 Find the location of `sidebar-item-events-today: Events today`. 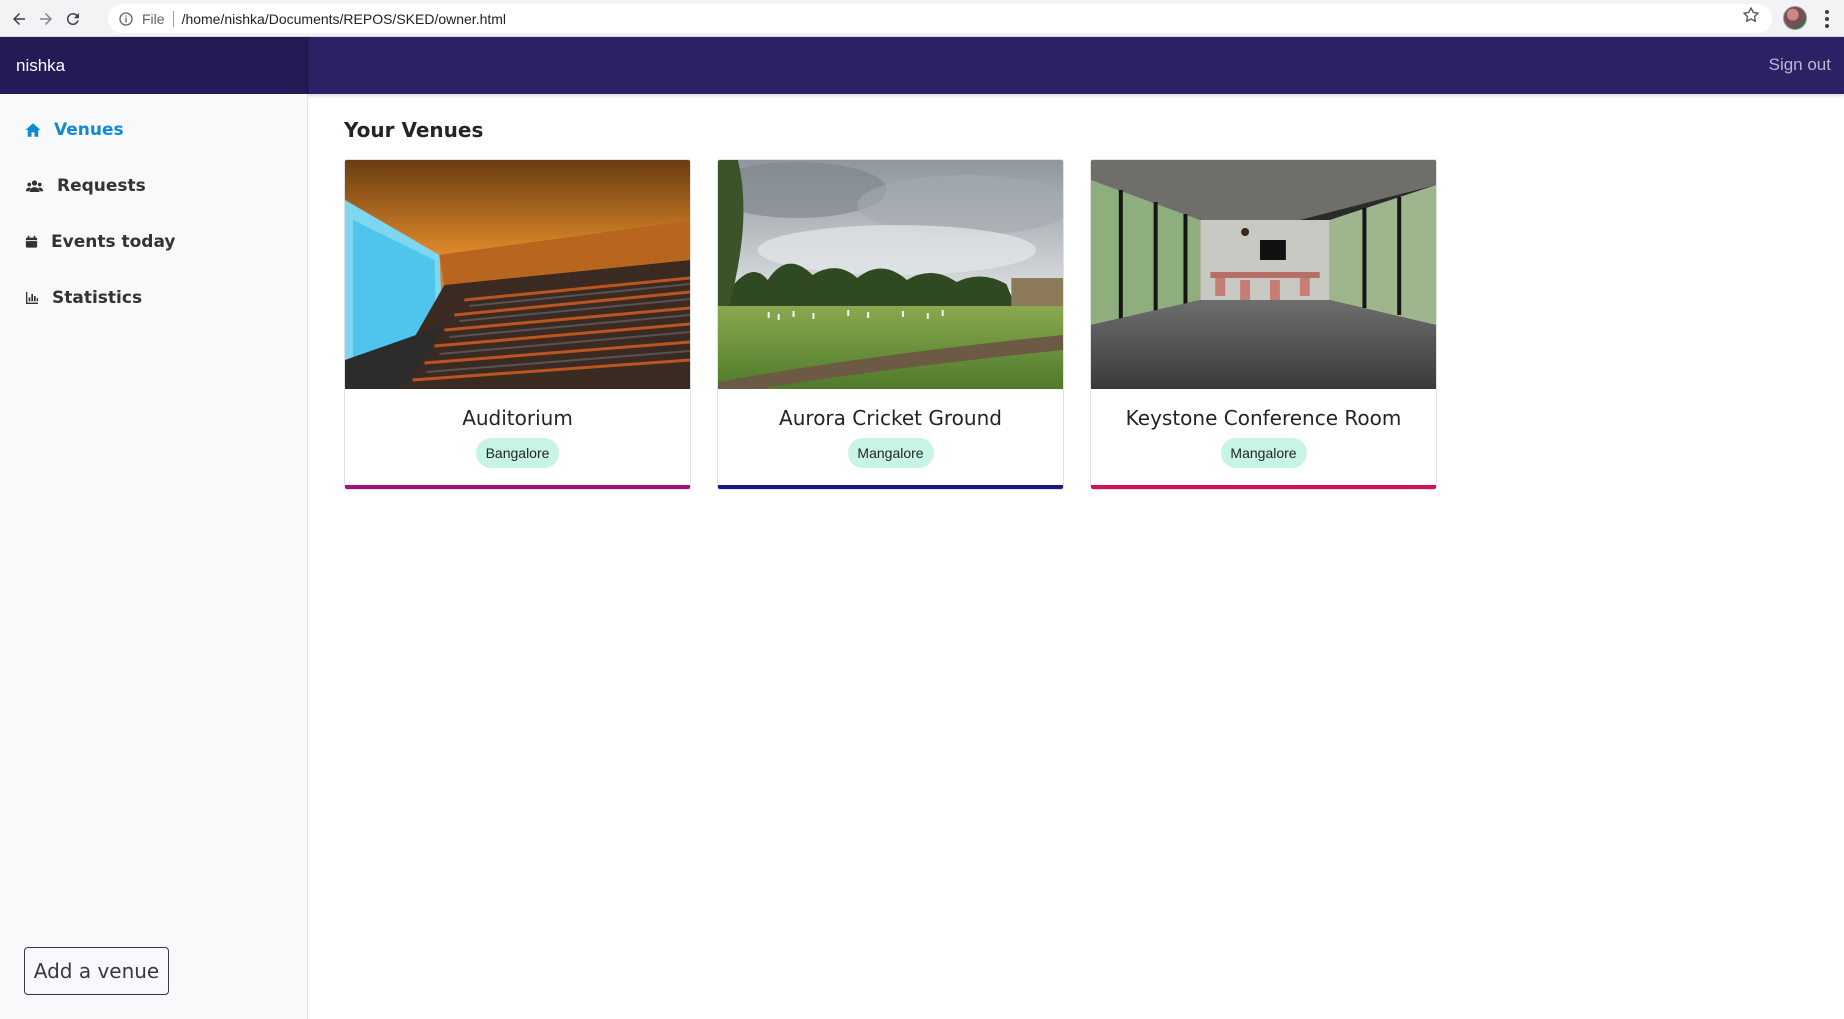

sidebar-item-events-today: Events today is located at coordinates (100, 242).